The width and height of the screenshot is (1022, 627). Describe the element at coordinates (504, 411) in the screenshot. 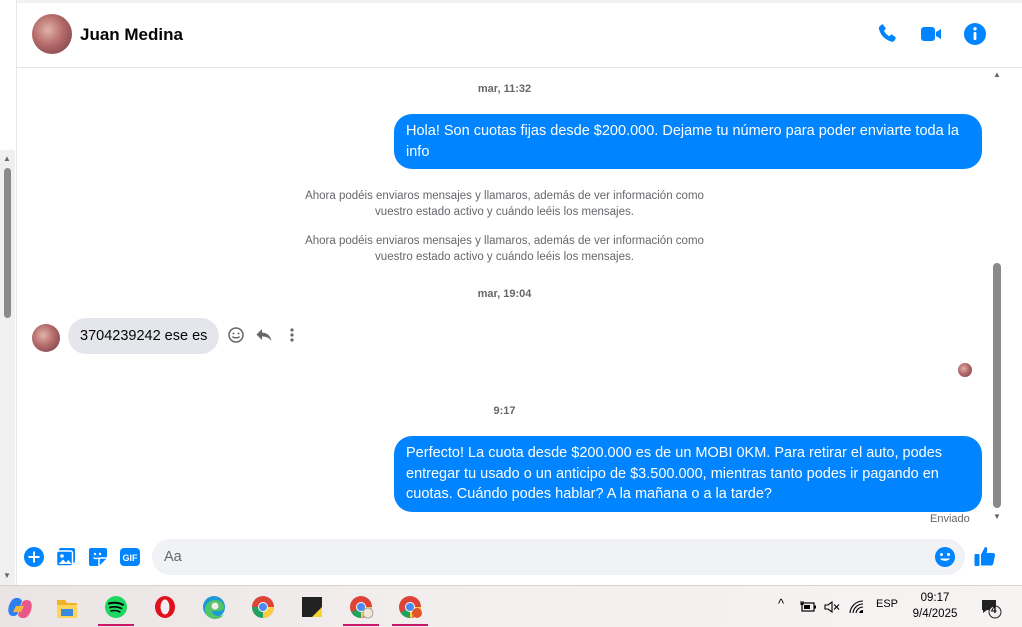

I see `timestamp: 9:17` at that location.